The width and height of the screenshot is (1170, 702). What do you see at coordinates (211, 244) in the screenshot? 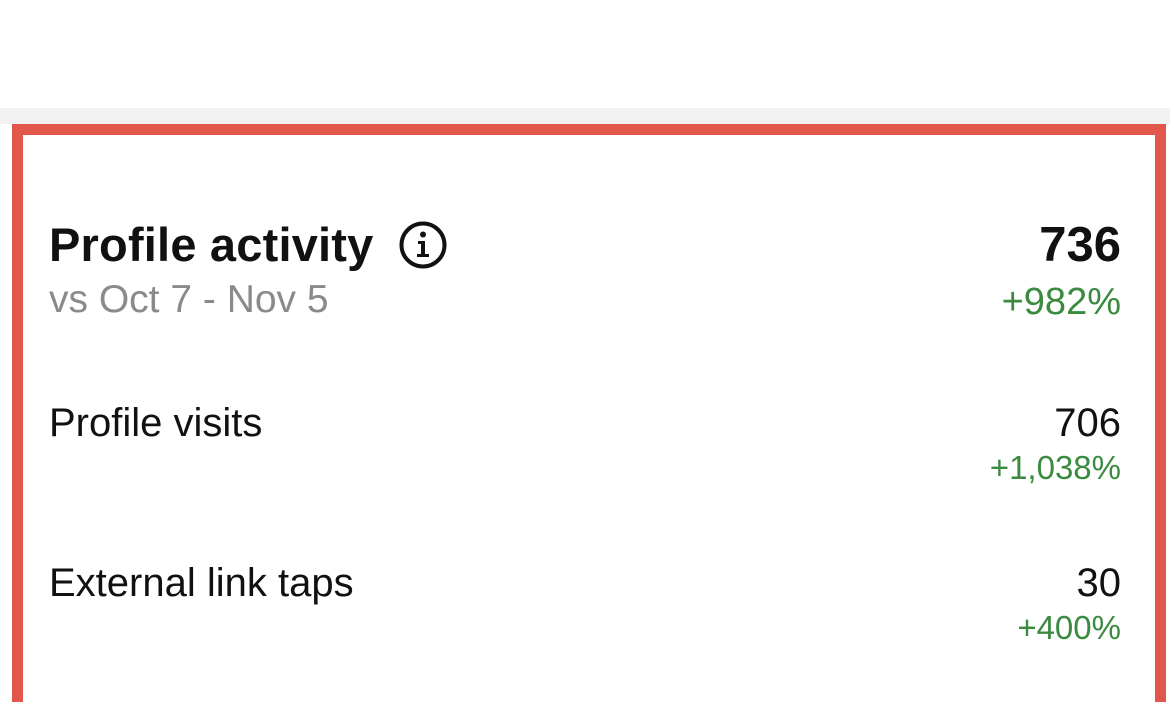
I see `profile-activity-title: Profile activity` at bounding box center [211, 244].